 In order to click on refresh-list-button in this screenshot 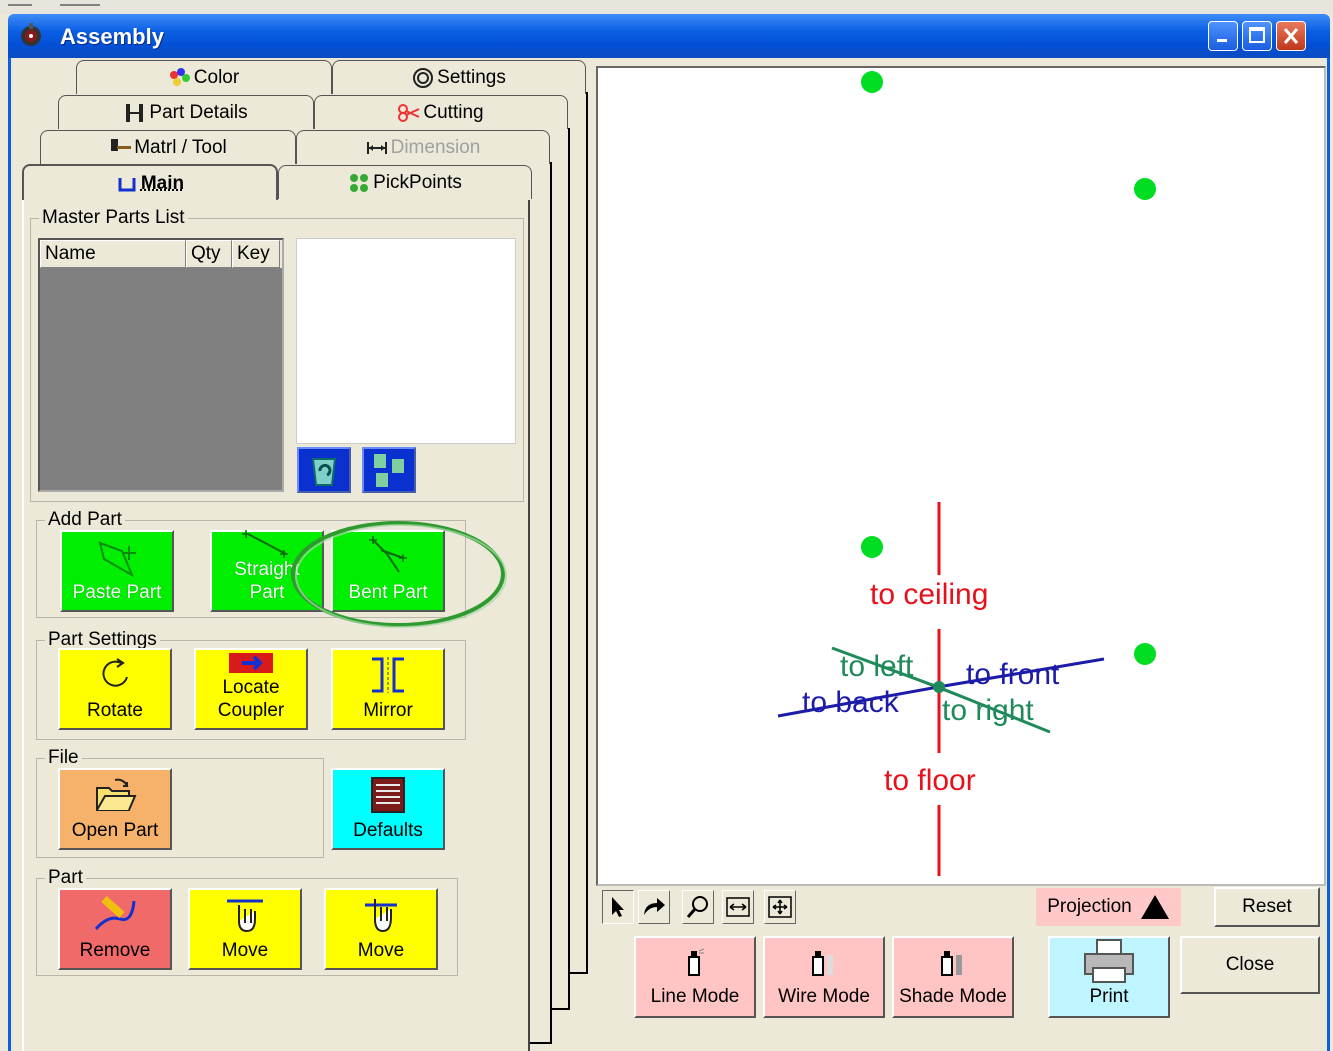, I will do `click(324, 470)`.